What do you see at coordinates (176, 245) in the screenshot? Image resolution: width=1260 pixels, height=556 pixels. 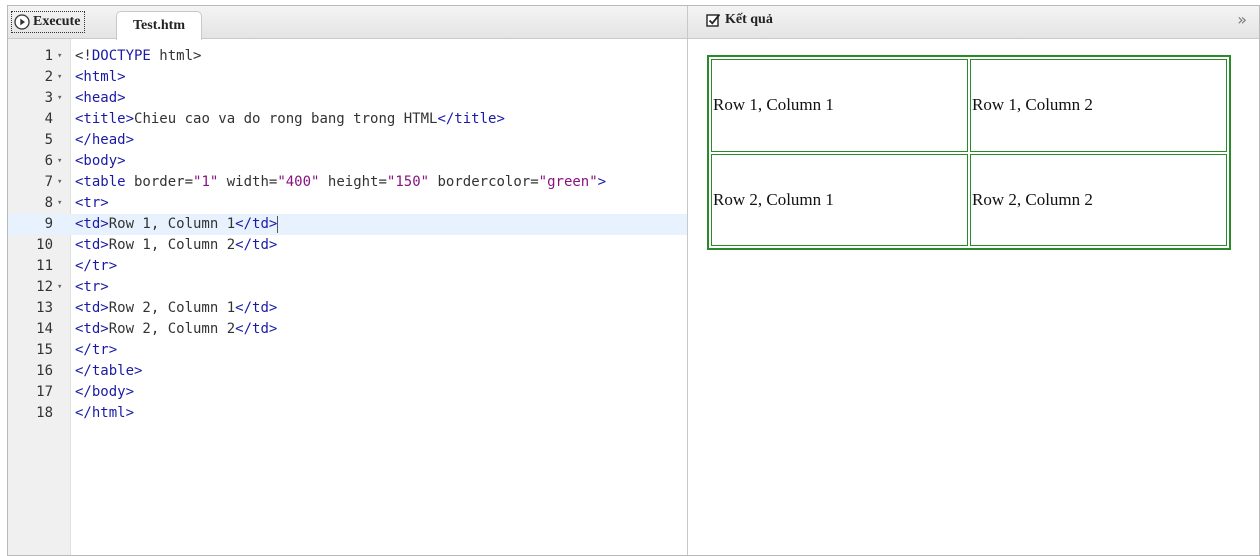 I see `code-text: <td>Row 1, Column 2</td>` at bounding box center [176, 245].